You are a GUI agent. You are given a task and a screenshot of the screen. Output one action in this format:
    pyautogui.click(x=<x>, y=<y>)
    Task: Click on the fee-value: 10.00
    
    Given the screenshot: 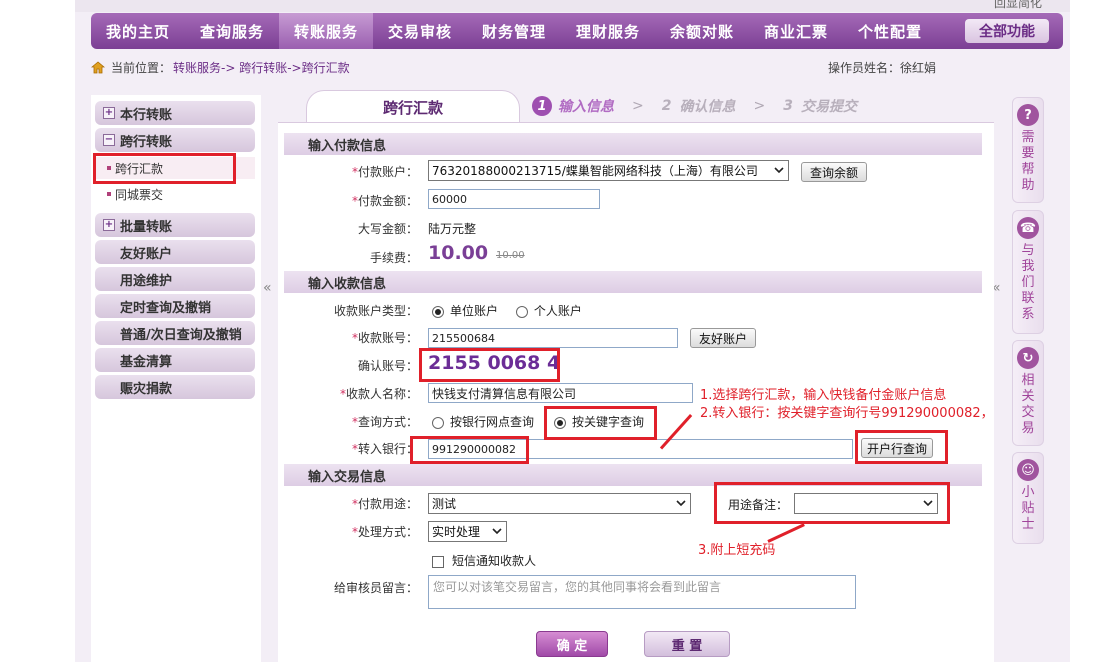 What is the action you would take?
    pyautogui.click(x=458, y=253)
    